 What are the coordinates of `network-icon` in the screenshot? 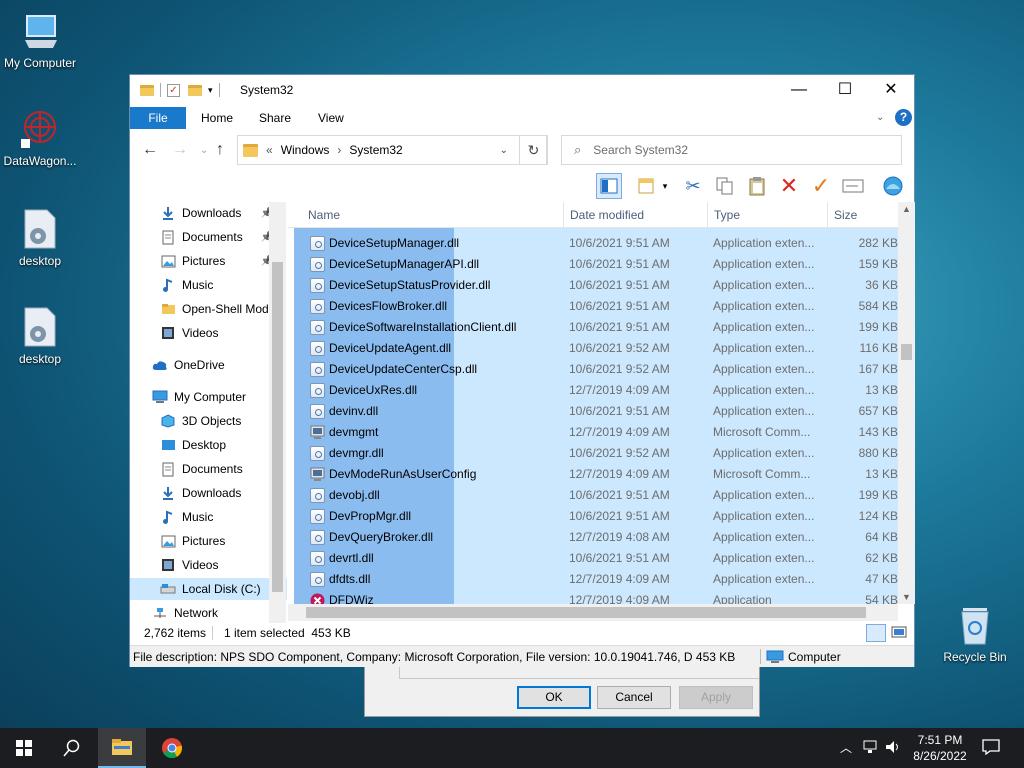 It's located at (871, 748).